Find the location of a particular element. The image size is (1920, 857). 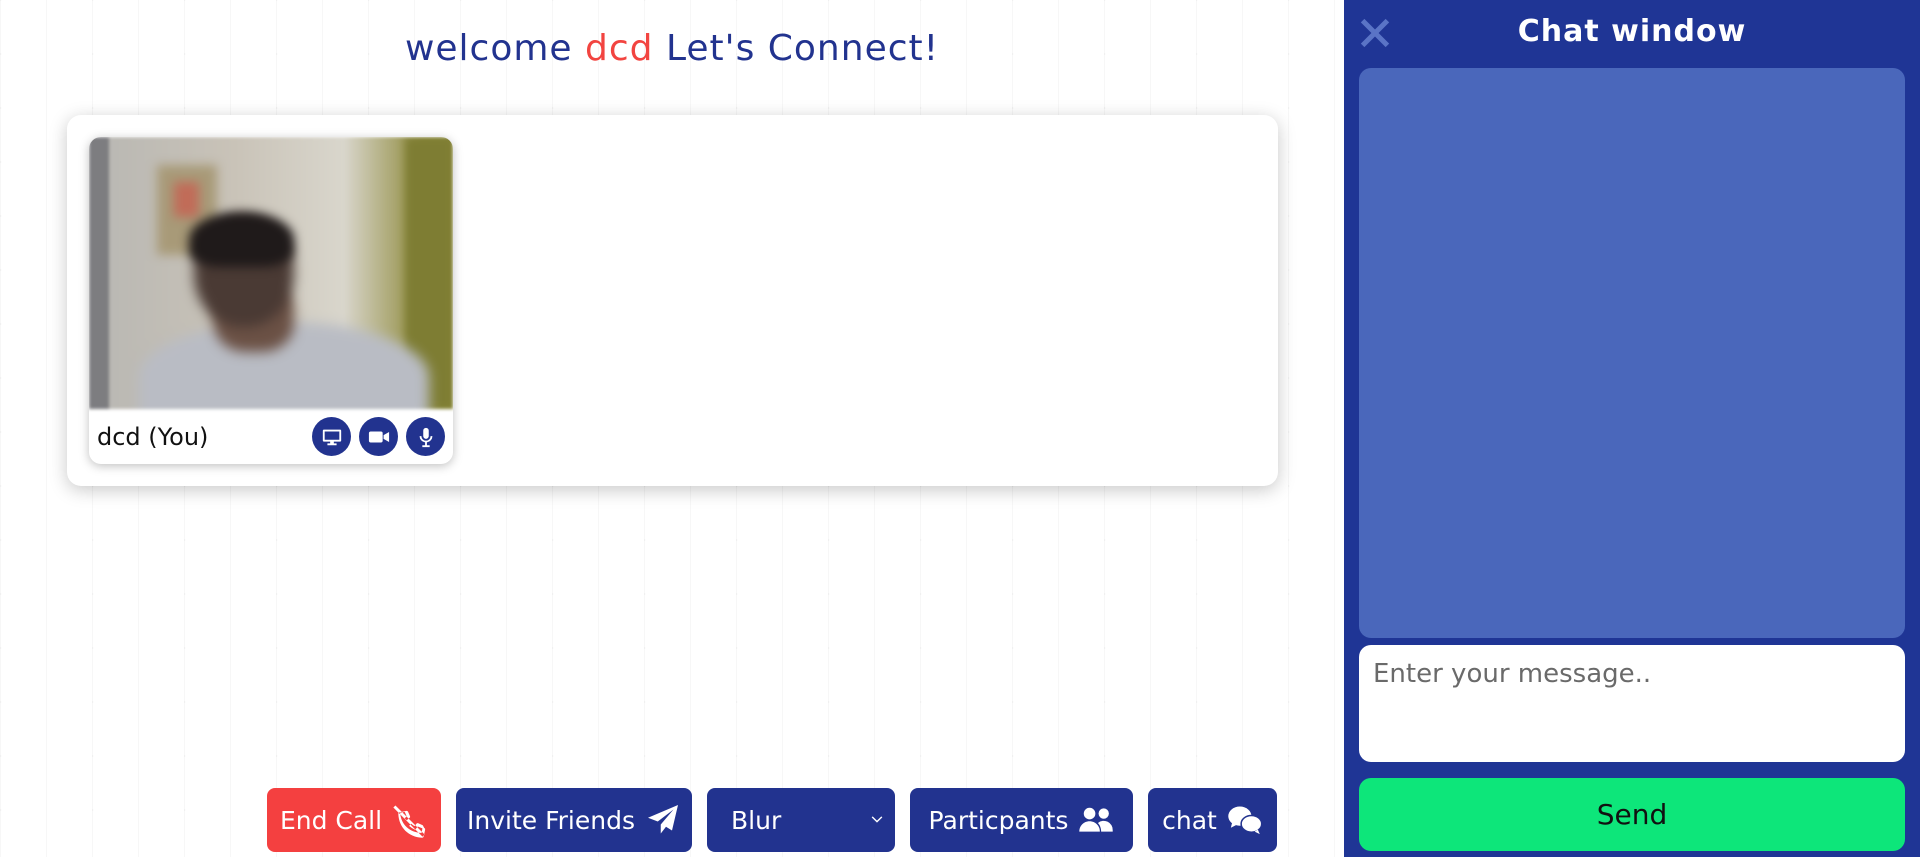

video-tile: dcd (You) is located at coordinates (271, 300).